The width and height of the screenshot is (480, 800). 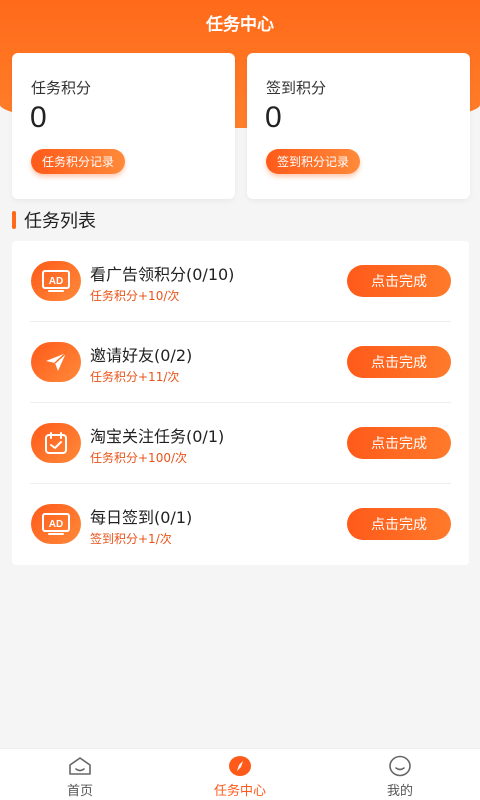 I want to click on checkin-points-value: 0, so click(x=273, y=117).